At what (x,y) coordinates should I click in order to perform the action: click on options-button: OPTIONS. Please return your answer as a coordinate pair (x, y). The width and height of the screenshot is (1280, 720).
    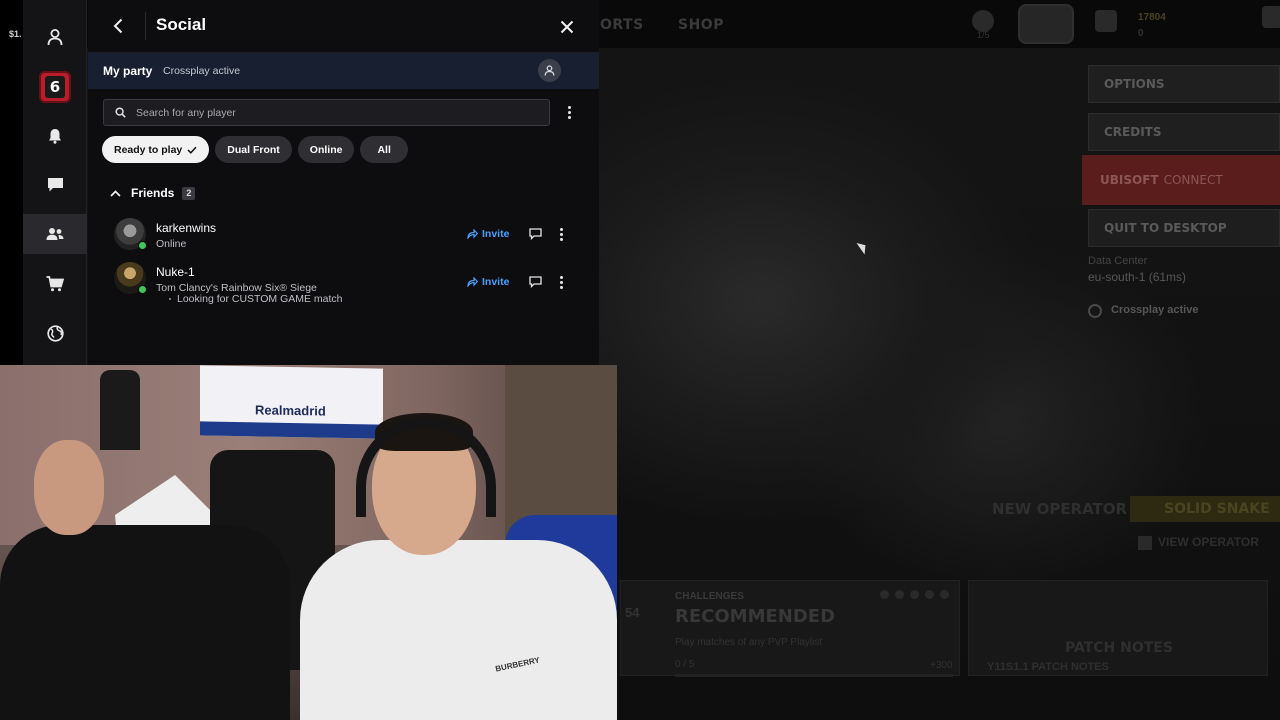
    Looking at the image, I should click on (1184, 84).